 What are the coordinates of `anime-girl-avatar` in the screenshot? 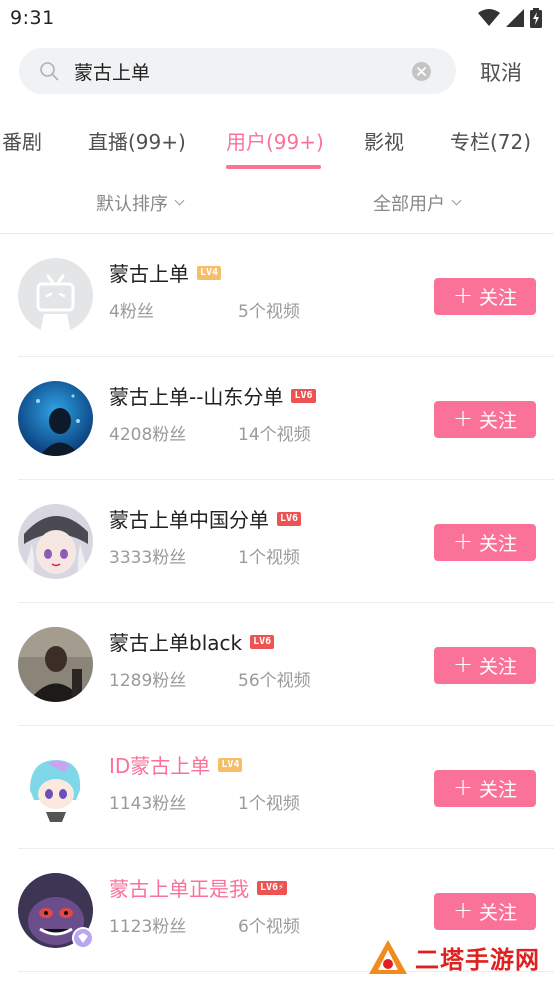 It's located at (55, 541).